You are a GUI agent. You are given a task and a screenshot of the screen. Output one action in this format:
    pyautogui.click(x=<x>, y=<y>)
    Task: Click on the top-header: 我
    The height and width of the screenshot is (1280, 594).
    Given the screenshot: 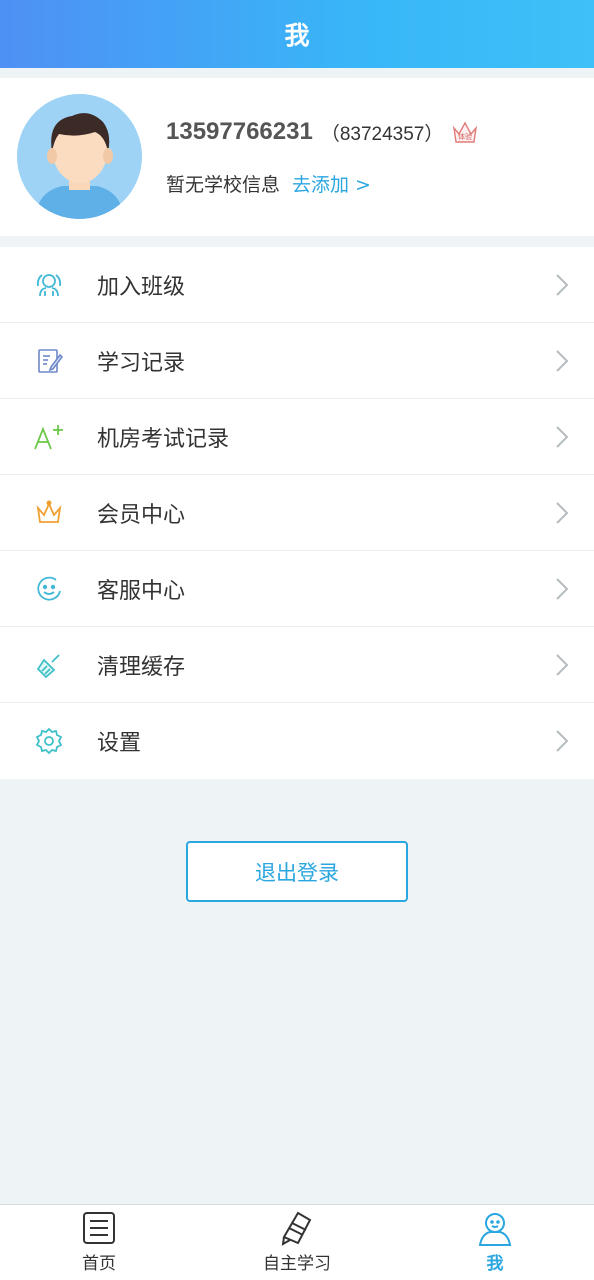 What is the action you would take?
    pyautogui.click(x=297, y=34)
    